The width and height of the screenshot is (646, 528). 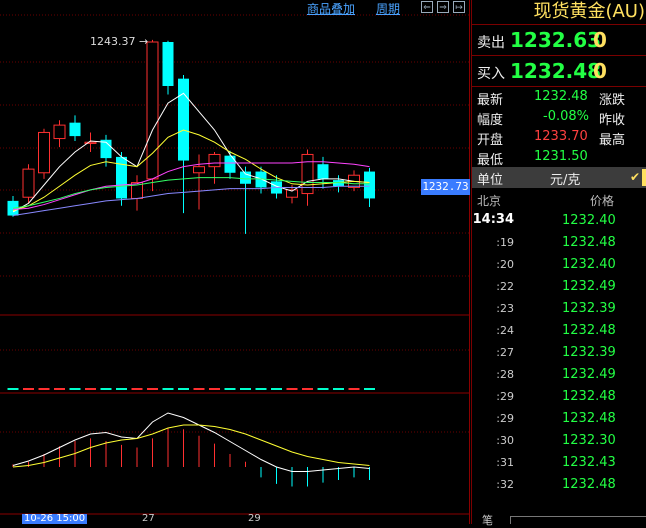 I want to click on change-label: 涨跌, so click(x=612, y=100).